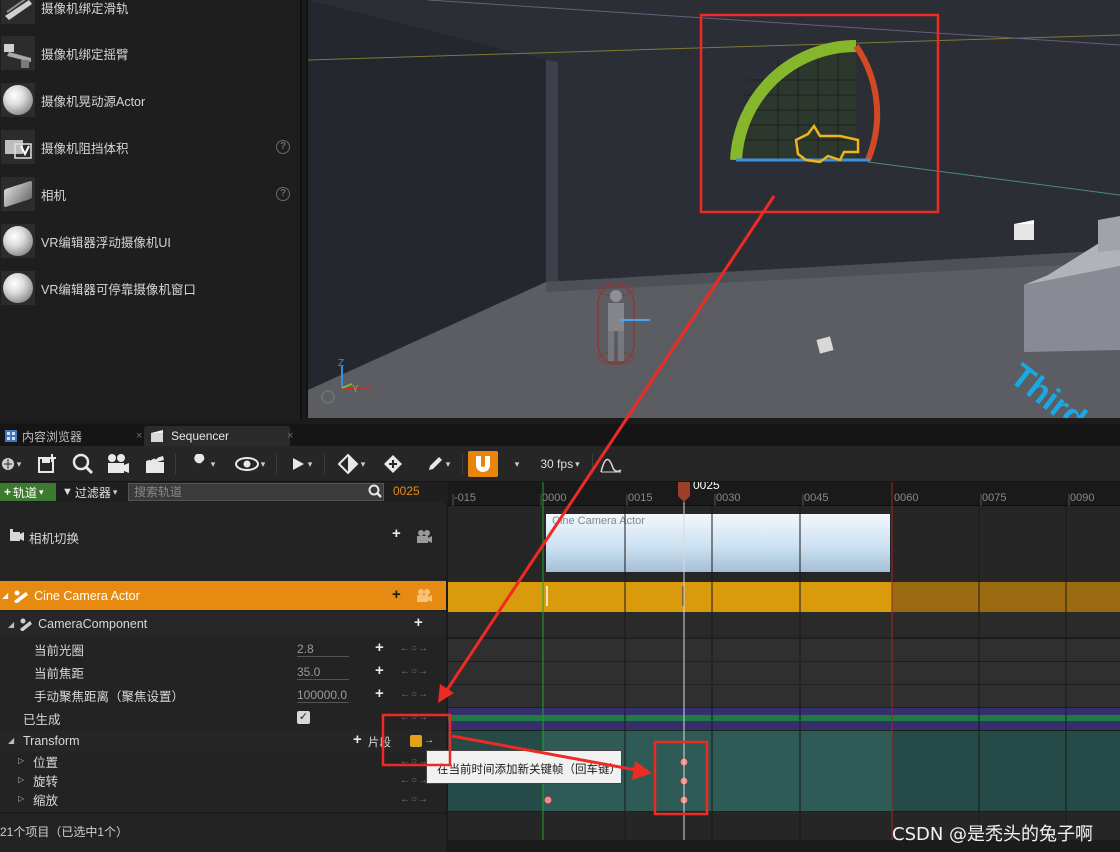 The height and width of the screenshot is (852, 1120). I want to click on pencil-icon: ▾, so click(438, 464).